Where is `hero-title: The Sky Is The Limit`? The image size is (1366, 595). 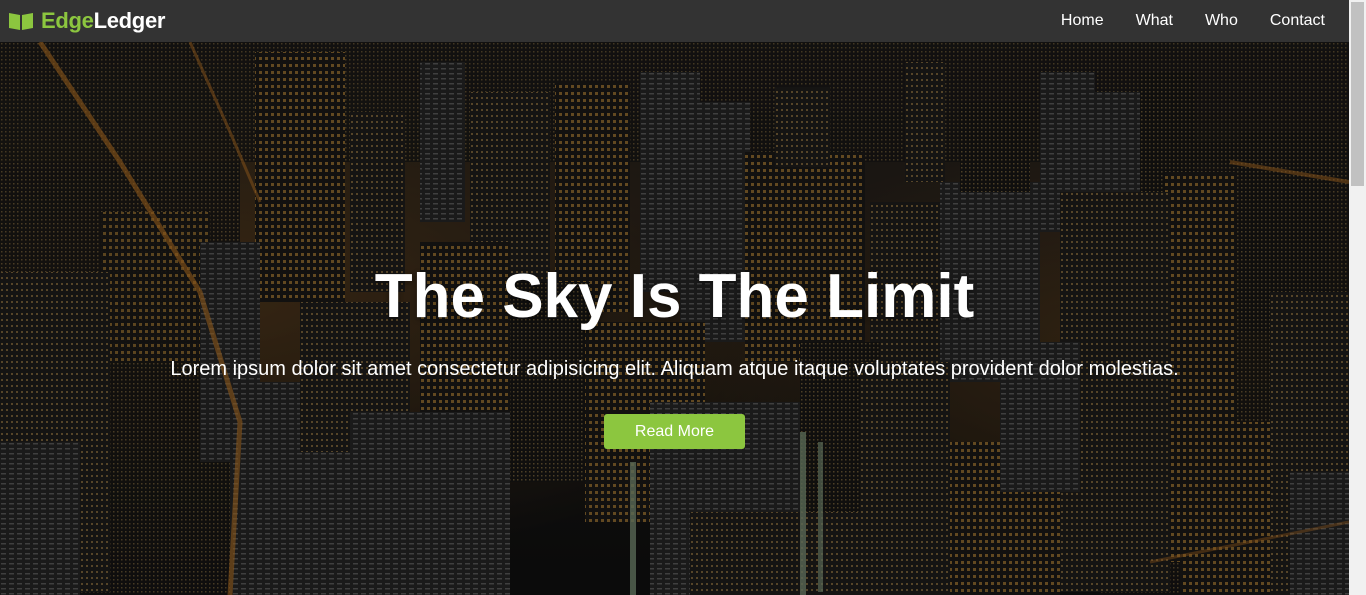 hero-title: The Sky Is The Limit is located at coordinates (674, 296).